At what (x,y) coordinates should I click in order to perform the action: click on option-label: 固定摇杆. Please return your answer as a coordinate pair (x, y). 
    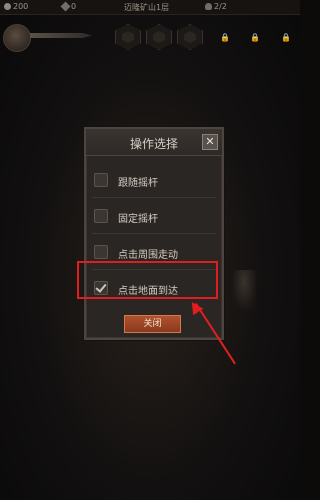
    Looking at the image, I should click on (138, 219).